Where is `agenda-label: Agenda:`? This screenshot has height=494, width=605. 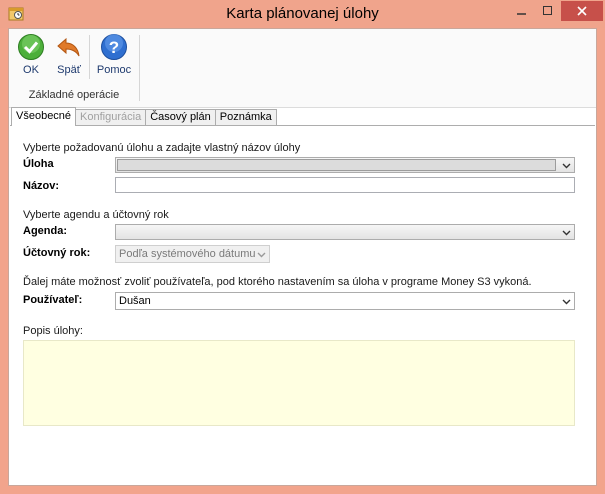 agenda-label: Agenda: is located at coordinates (45, 231).